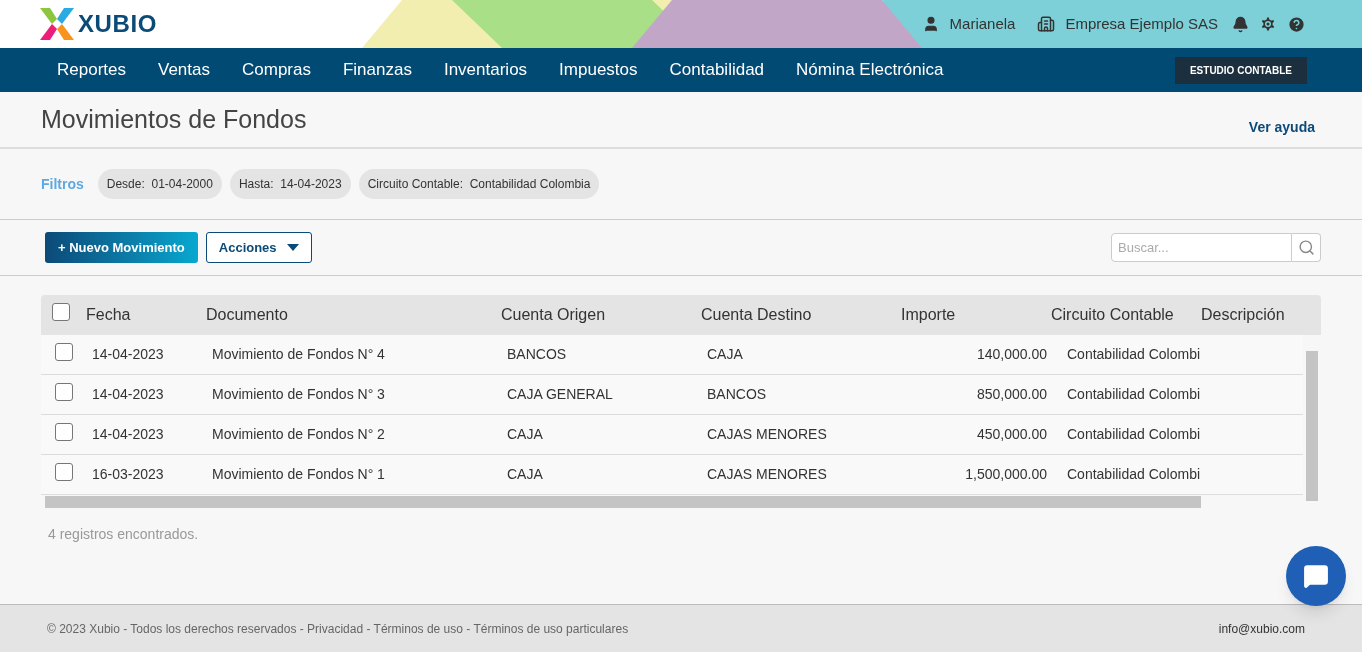  Describe the element at coordinates (290, 184) in the screenshot. I see `filter-chip: Hasta: 14-04-2023` at that location.